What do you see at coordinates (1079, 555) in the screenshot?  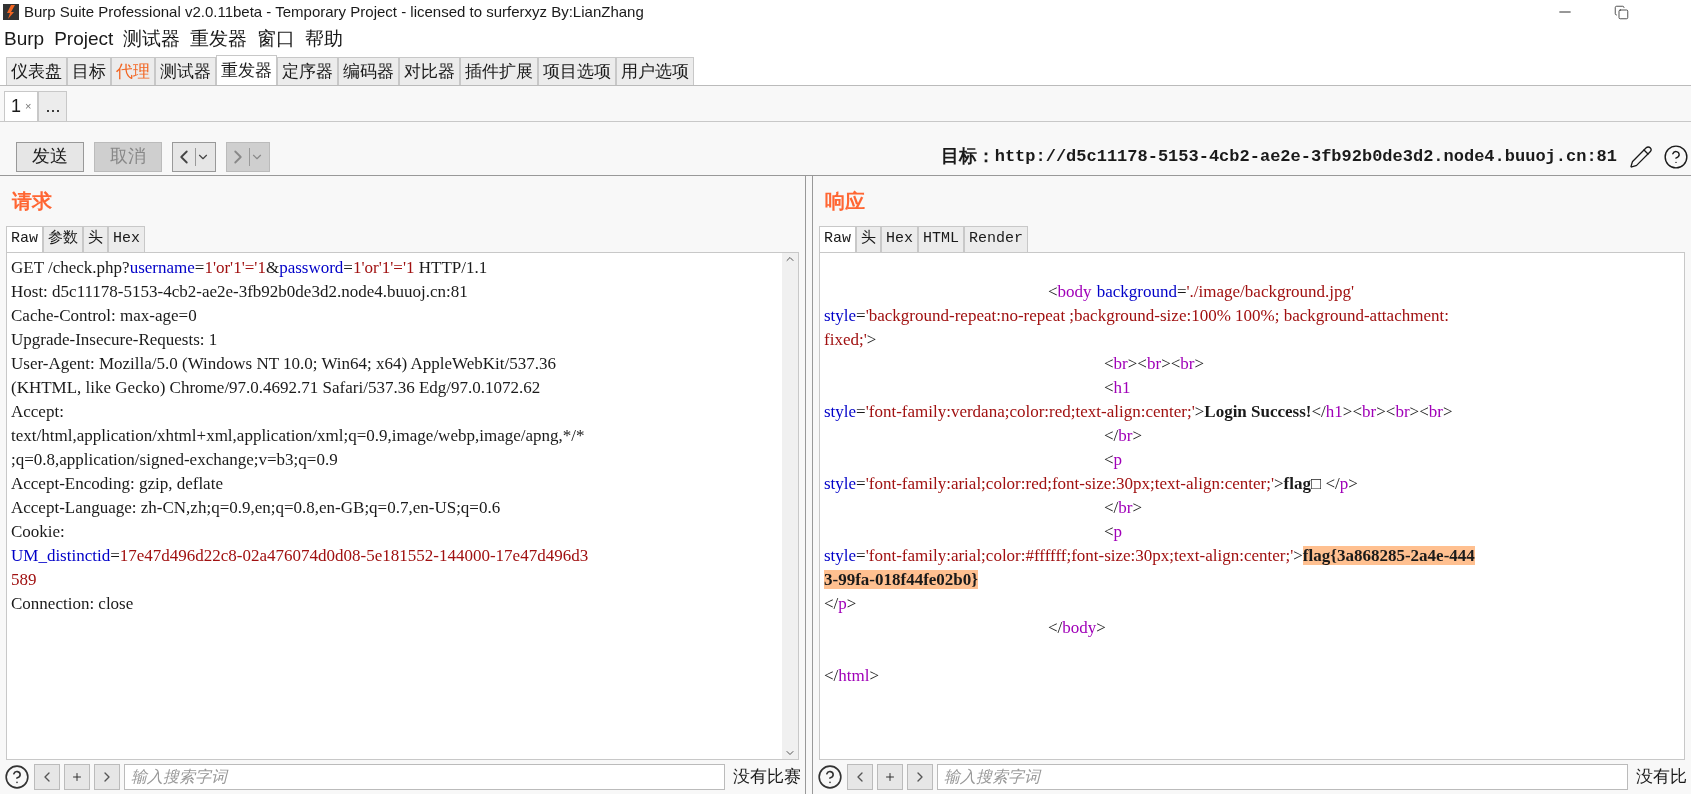 I see `attribute-value: 'font-family:arial;color:#ffffff;font-size:30px;text-align:center;'` at bounding box center [1079, 555].